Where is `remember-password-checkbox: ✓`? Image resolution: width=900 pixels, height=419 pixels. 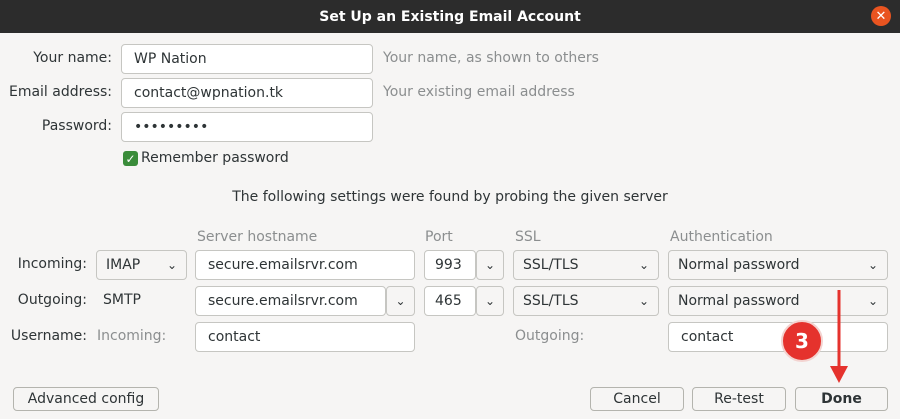 remember-password-checkbox: ✓ is located at coordinates (130, 158).